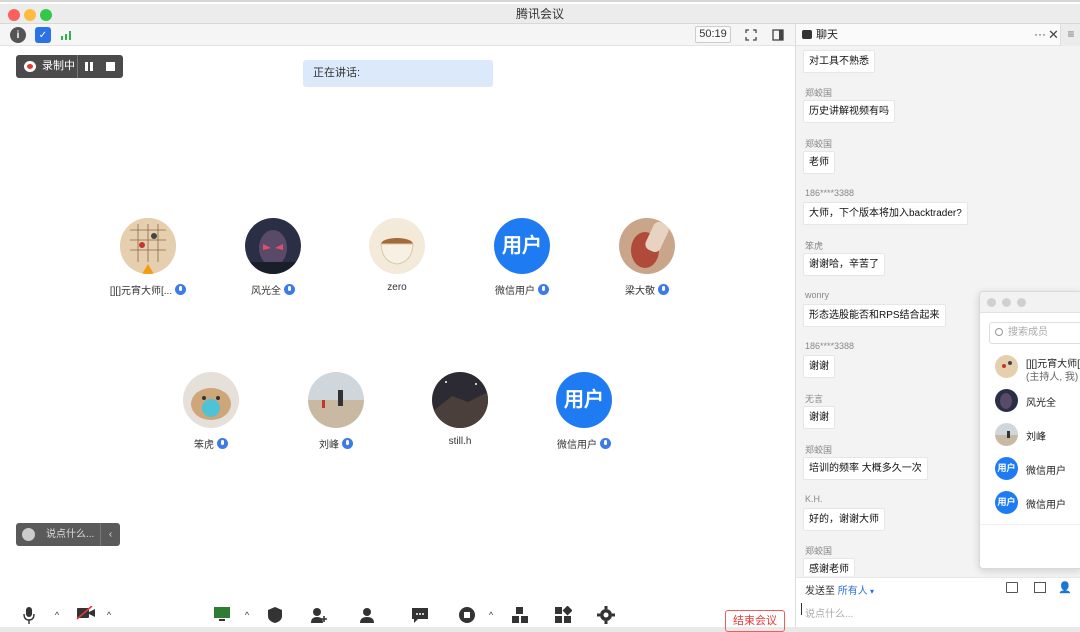 This screenshot has width=1080, height=632. Describe the element at coordinates (820, 591) in the screenshot. I see `send-to-label: 发送至` at that location.